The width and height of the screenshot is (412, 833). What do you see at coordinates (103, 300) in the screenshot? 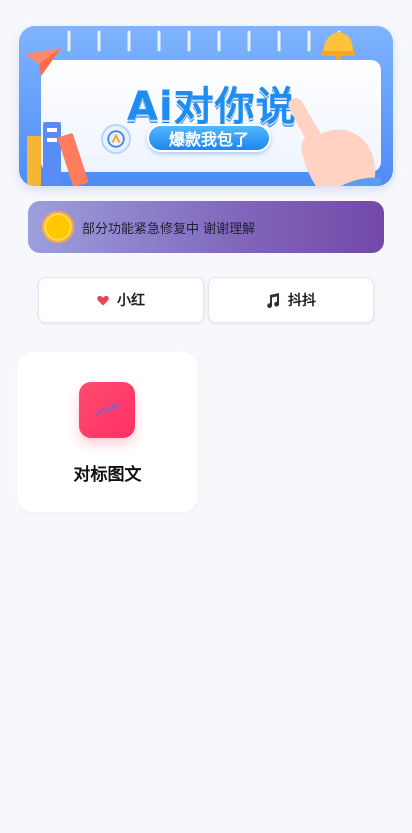
I see `heart-icon` at bounding box center [103, 300].